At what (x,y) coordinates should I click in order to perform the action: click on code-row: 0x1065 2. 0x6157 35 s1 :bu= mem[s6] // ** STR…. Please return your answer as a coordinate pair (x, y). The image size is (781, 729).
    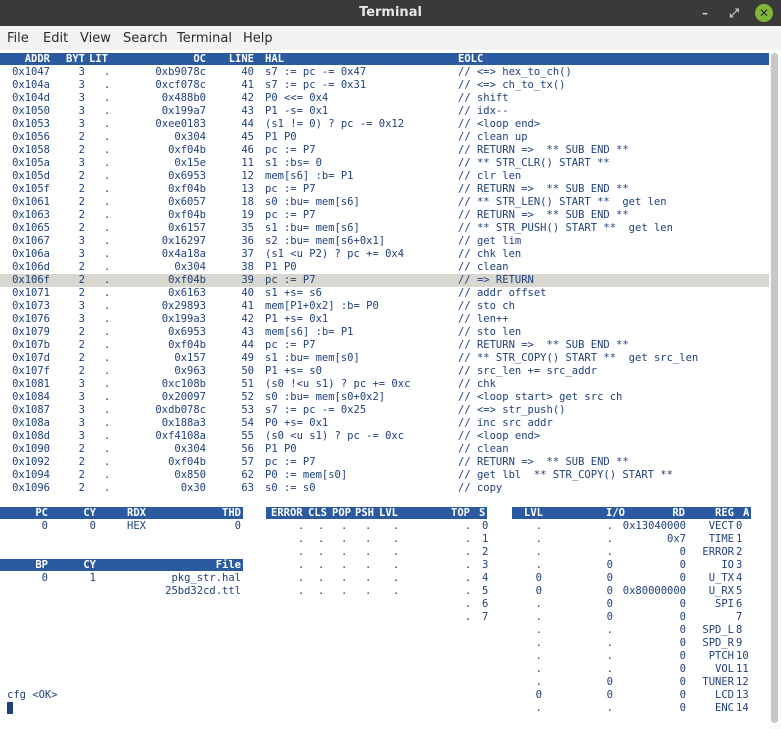
    Looking at the image, I should click on (384, 228).